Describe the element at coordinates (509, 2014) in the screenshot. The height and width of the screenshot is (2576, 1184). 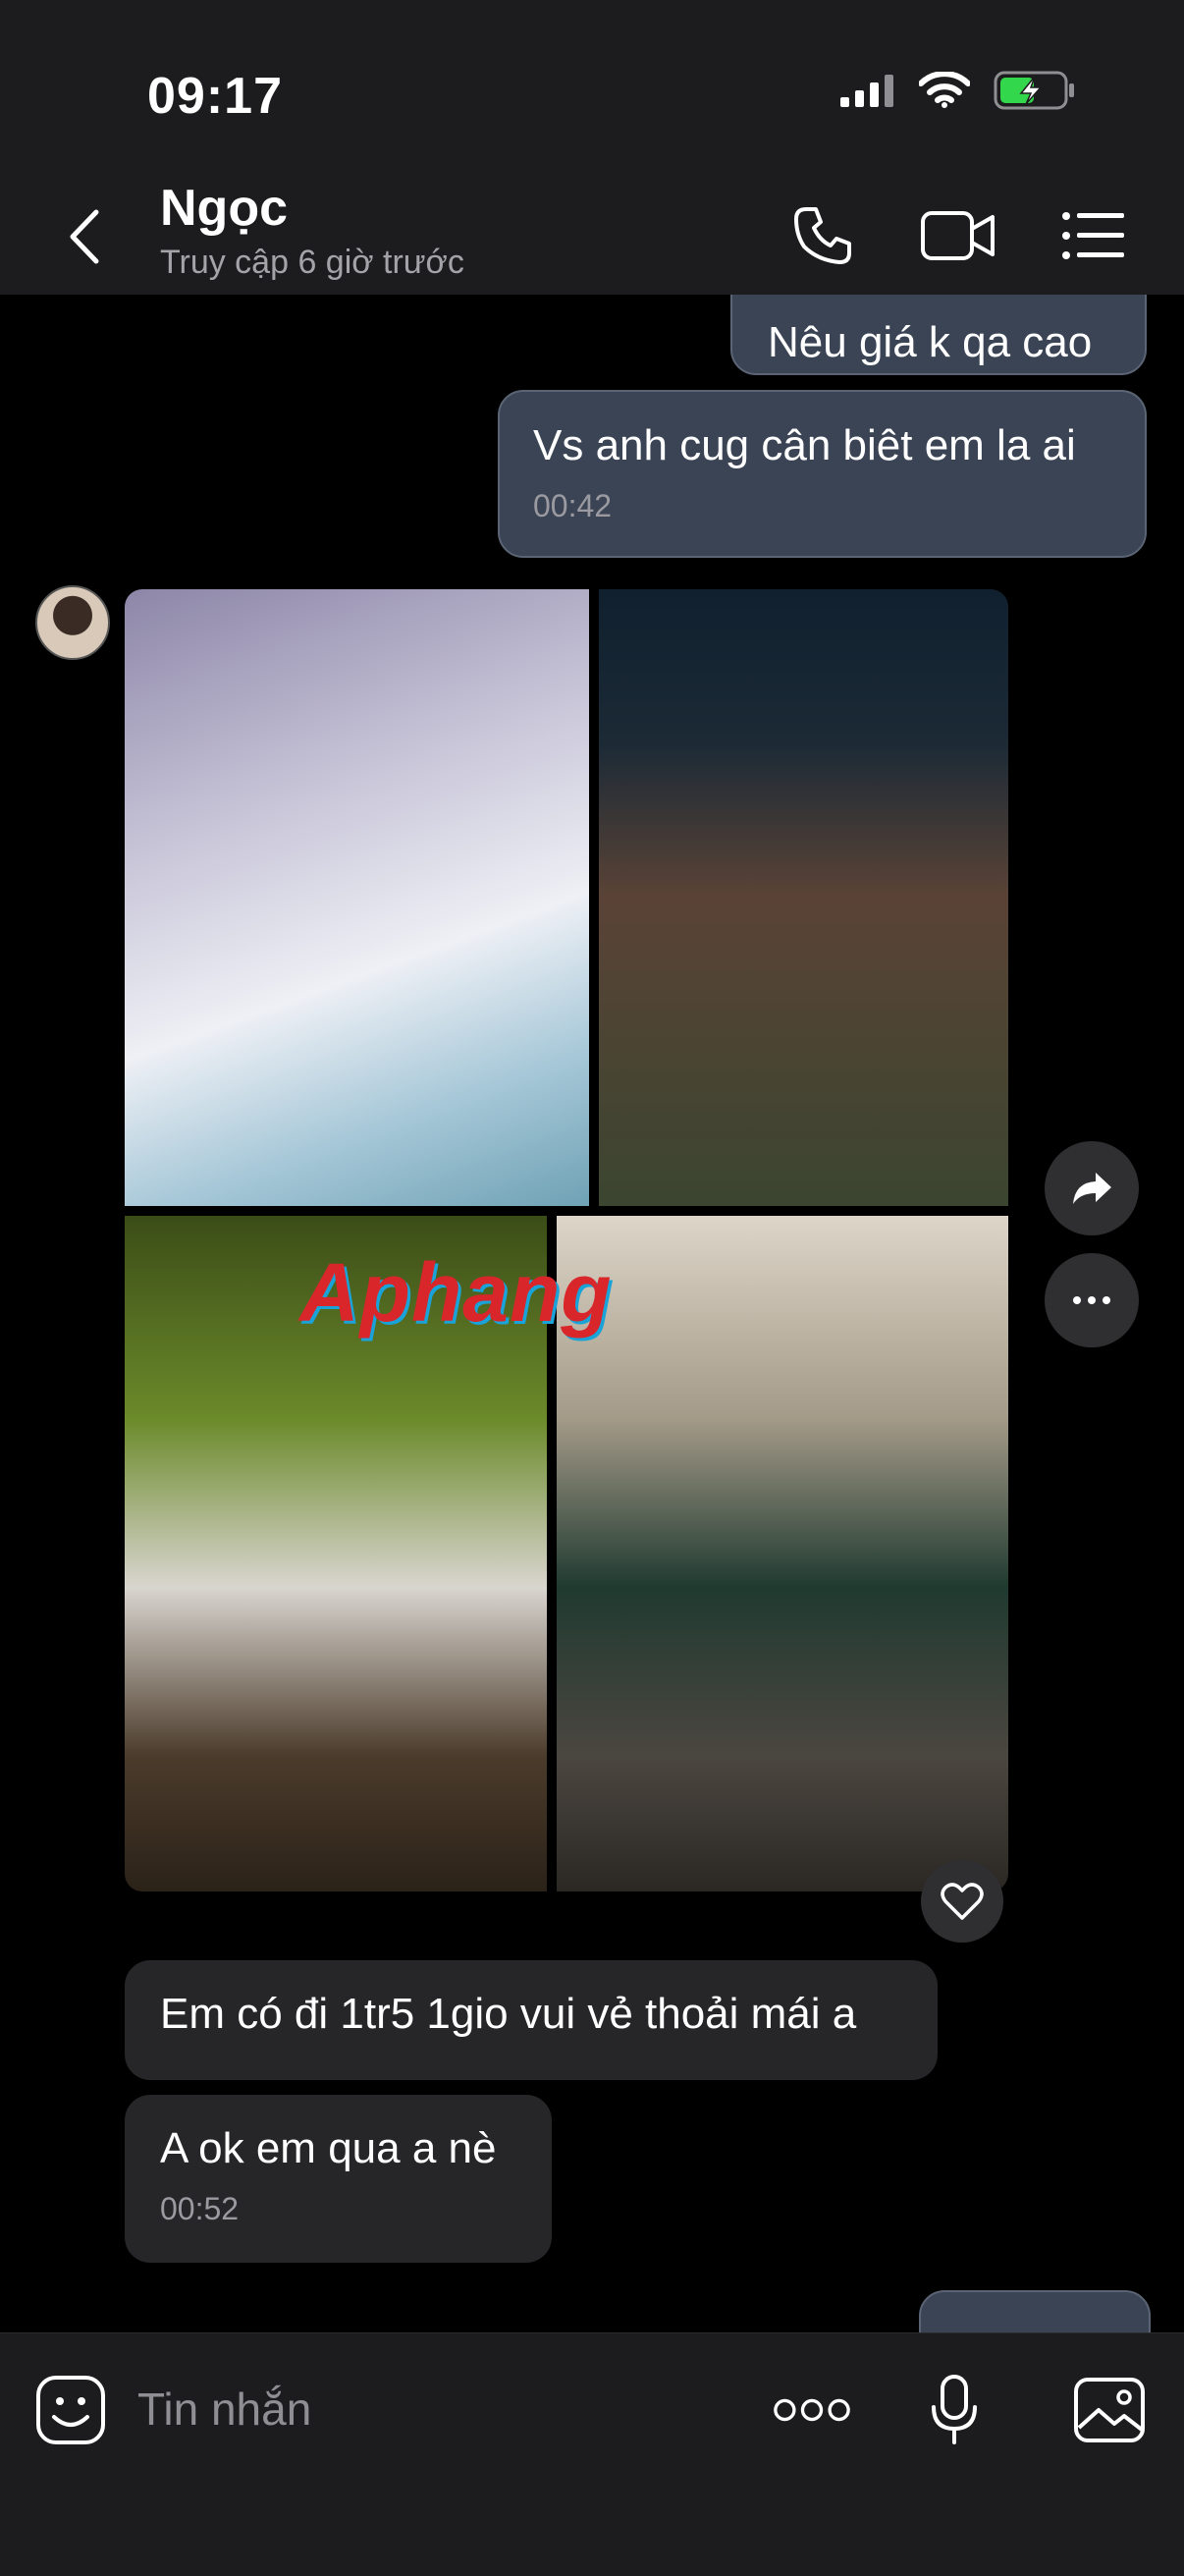
I see `message-text: Em có đi 1tr5 1gio vui vẻ thoải mái a` at that location.